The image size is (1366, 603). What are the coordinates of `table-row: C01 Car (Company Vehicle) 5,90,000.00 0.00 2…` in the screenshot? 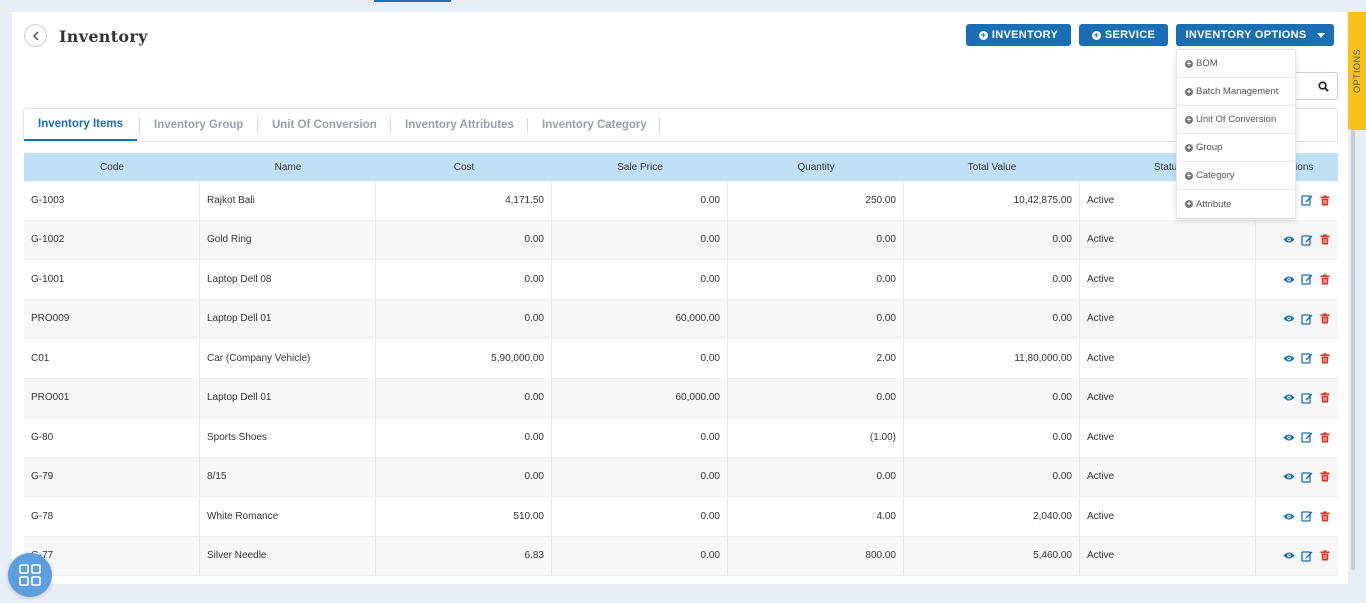 It's located at (681, 359).